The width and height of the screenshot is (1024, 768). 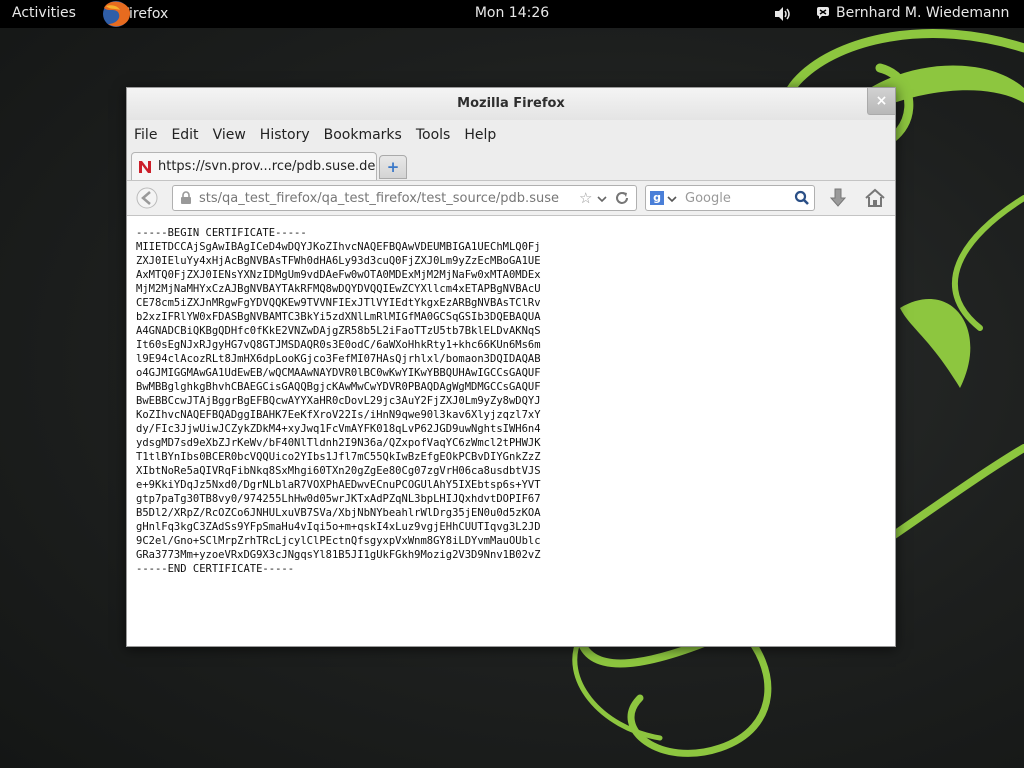 What do you see at coordinates (267, 166) in the screenshot?
I see `tab-title: https://svn.prov...rce/pdb.suse.de` at bounding box center [267, 166].